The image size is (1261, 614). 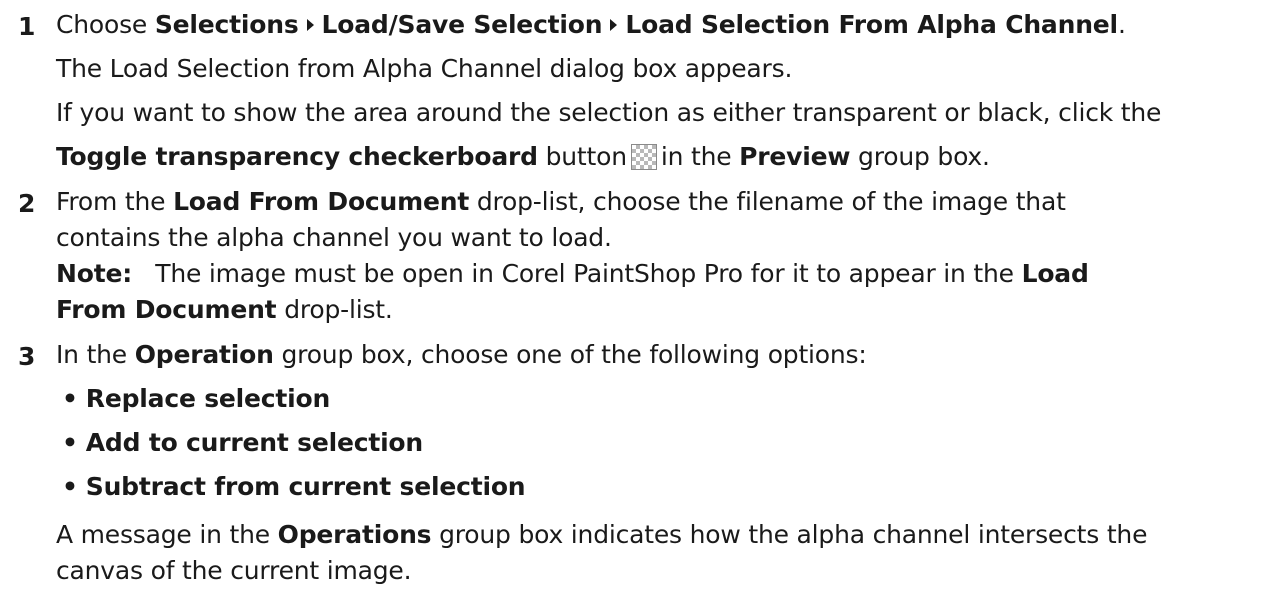 I want to click on preview-label: Preview, so click(x=795, y=156).